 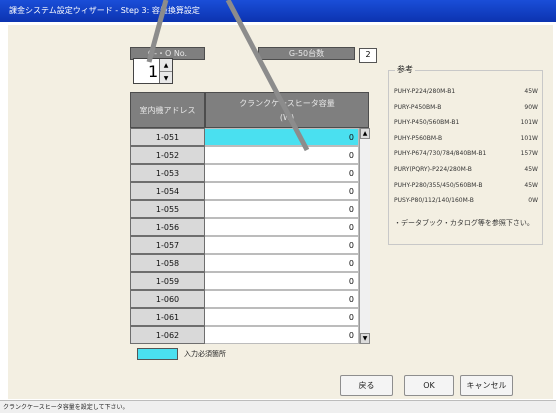 I want to click on reference-model: PUHY-P280/355/450/560BM-B, so click(x=438, y=185).